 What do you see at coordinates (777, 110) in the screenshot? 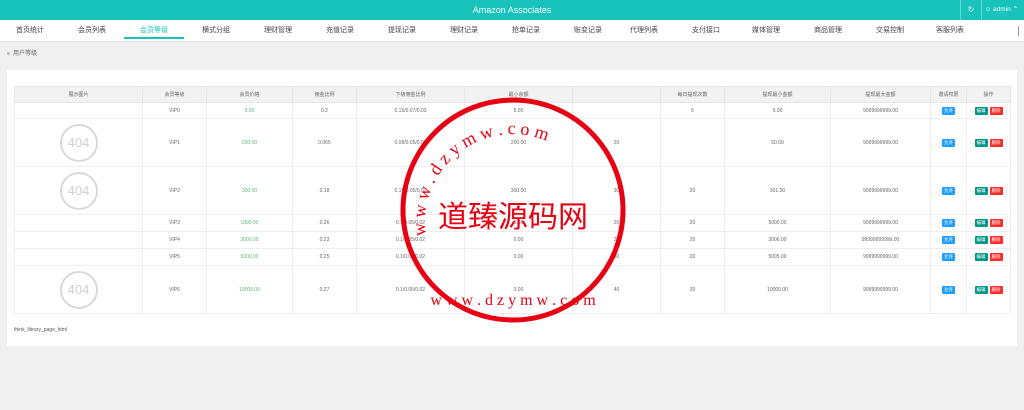
I see `withdraw-min-cell: 5.00` at bounding box center [777, 110].